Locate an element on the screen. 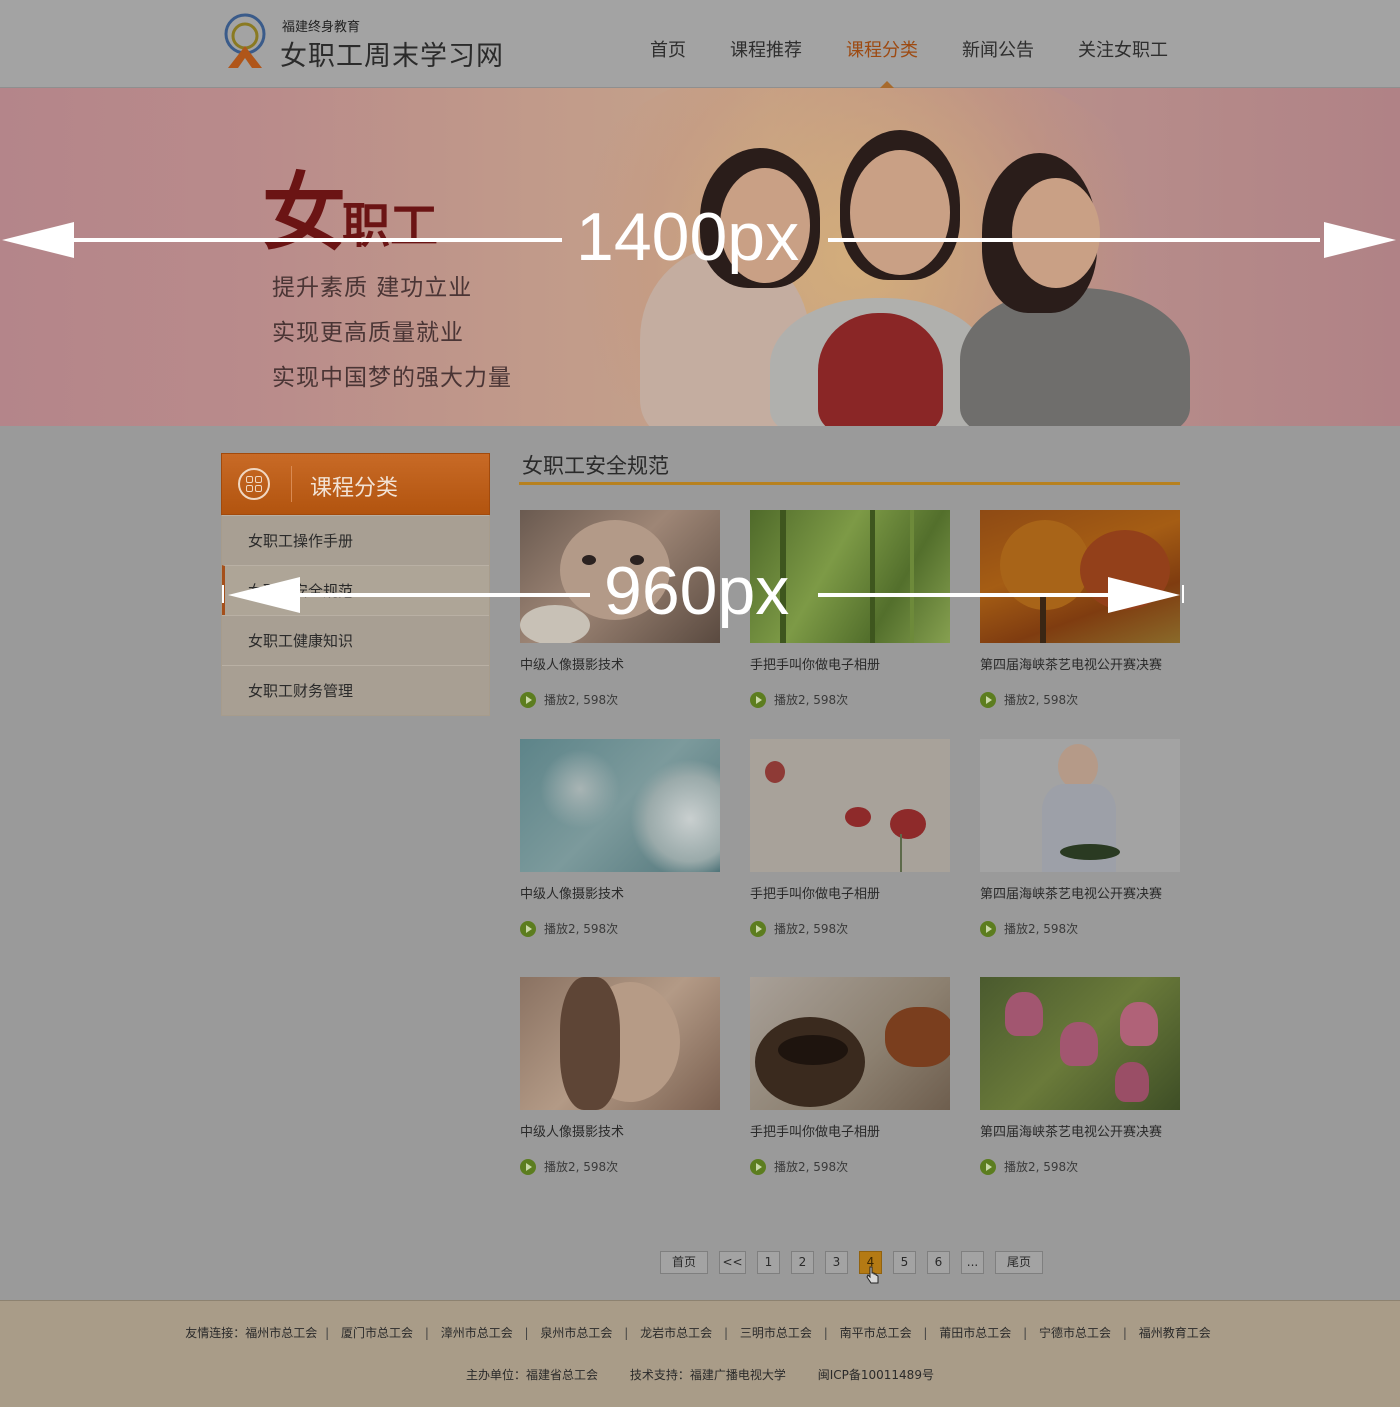 Image resolution: width=1400 pixels, height=1407 pixels. site-header: 福建终身教育 女职工周末学习网 首页 课程推荐 课程分类 新闻公告 关注女职工 is located at coordinates (700, 44).